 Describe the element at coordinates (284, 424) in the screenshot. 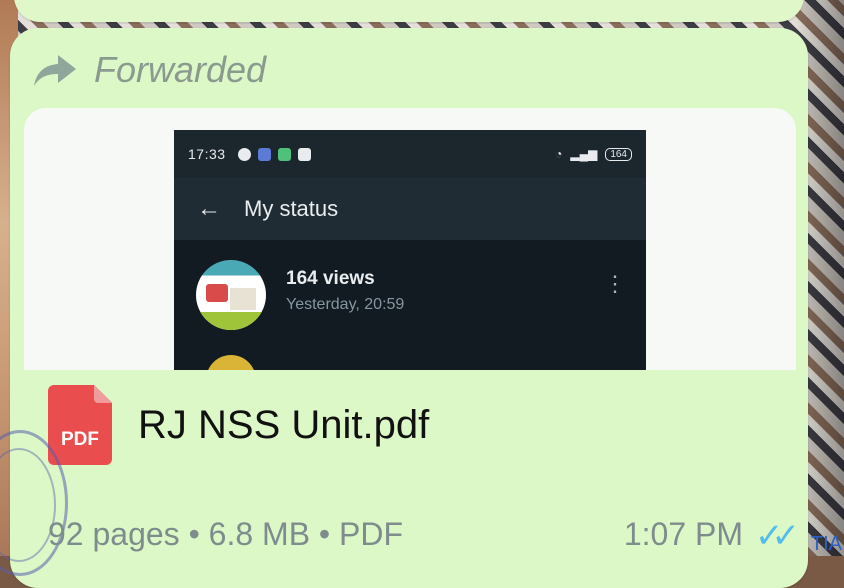

I see `file-name: RJ NSS Unit.pdf` at that location.